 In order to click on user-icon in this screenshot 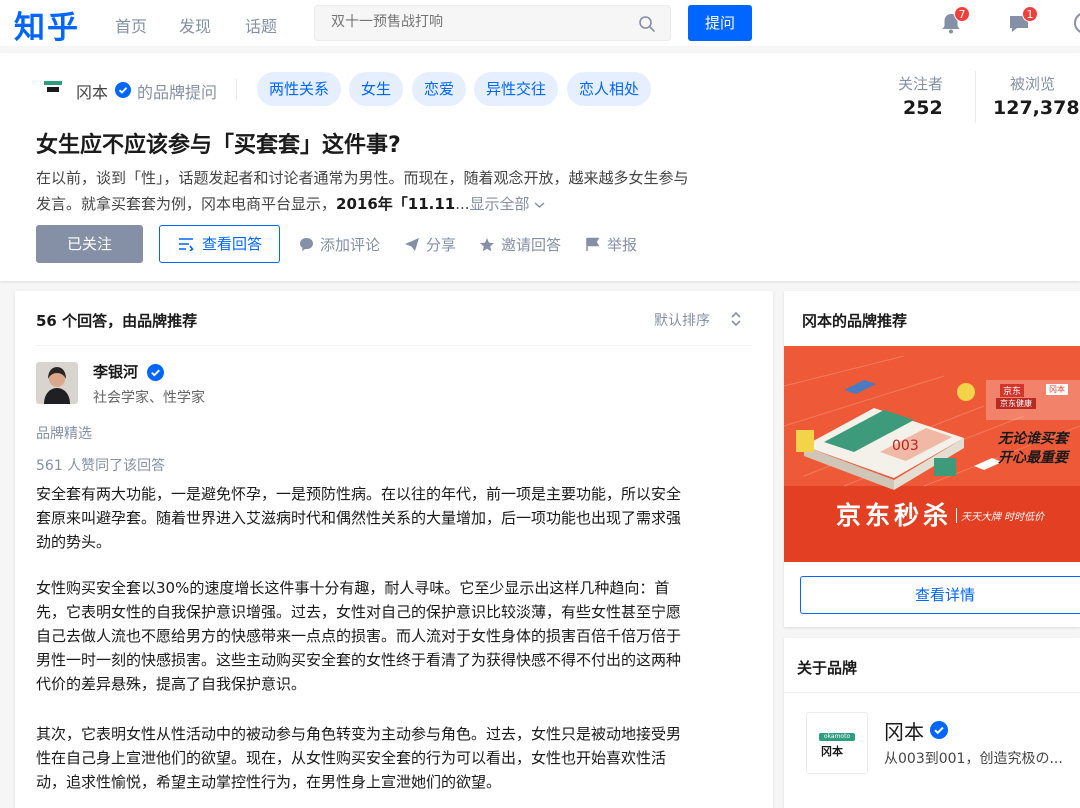, I will do `click(1077, 23)`.